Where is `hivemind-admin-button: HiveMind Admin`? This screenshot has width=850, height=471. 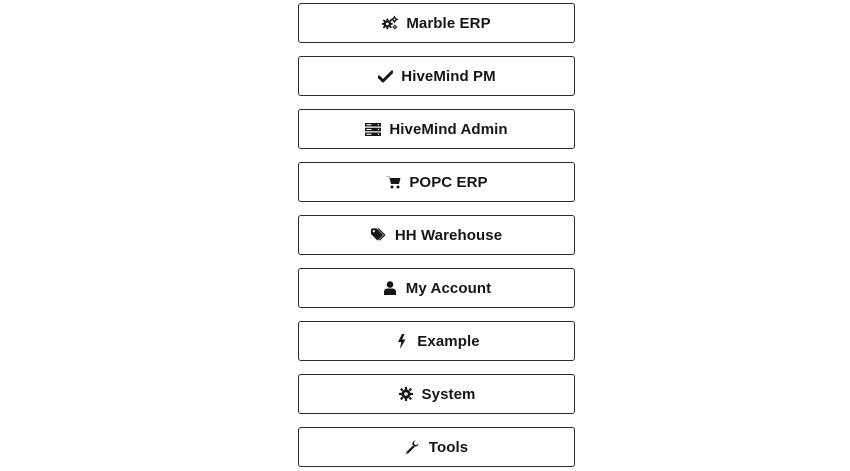
hivemind-admin-button: HiveMind Admin is located at coordinates (436, 129).